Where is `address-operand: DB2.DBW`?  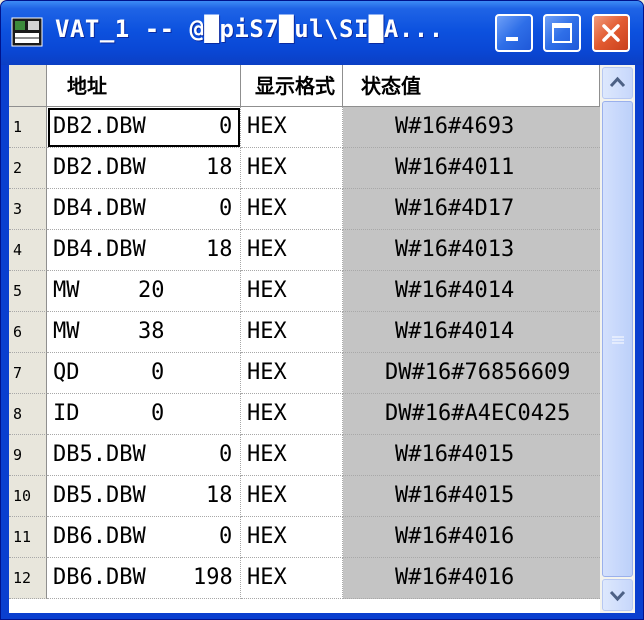
address-operand: DB2.DBW is located at coordinates (99, 167).